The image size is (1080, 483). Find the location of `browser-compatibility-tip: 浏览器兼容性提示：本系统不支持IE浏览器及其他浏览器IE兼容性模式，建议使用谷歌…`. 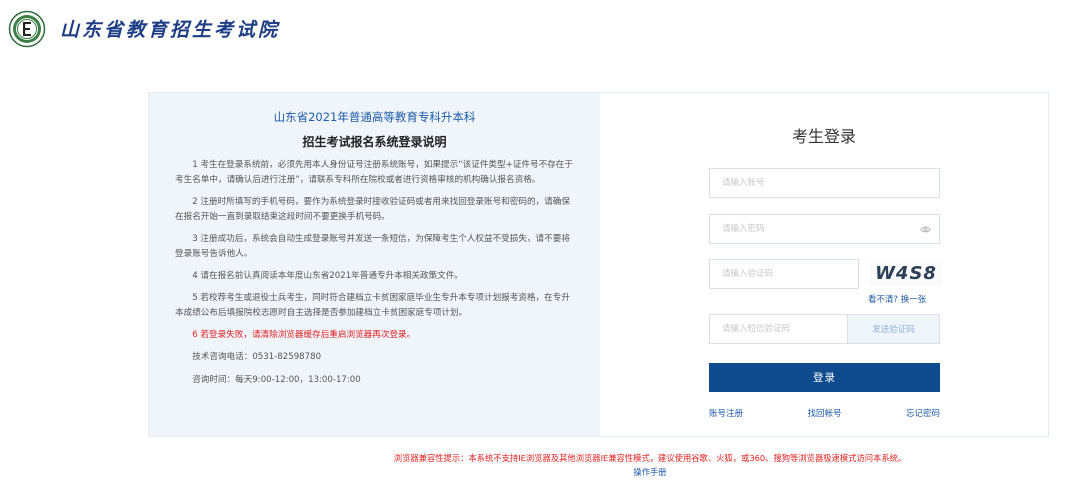

browser-compatibility-tip: 浏览器兼容性提示：本系统不支持IE浏览器及其他浏览器IE兼容性模式，建议使用谷歌… is located at coordinates (650, 458).